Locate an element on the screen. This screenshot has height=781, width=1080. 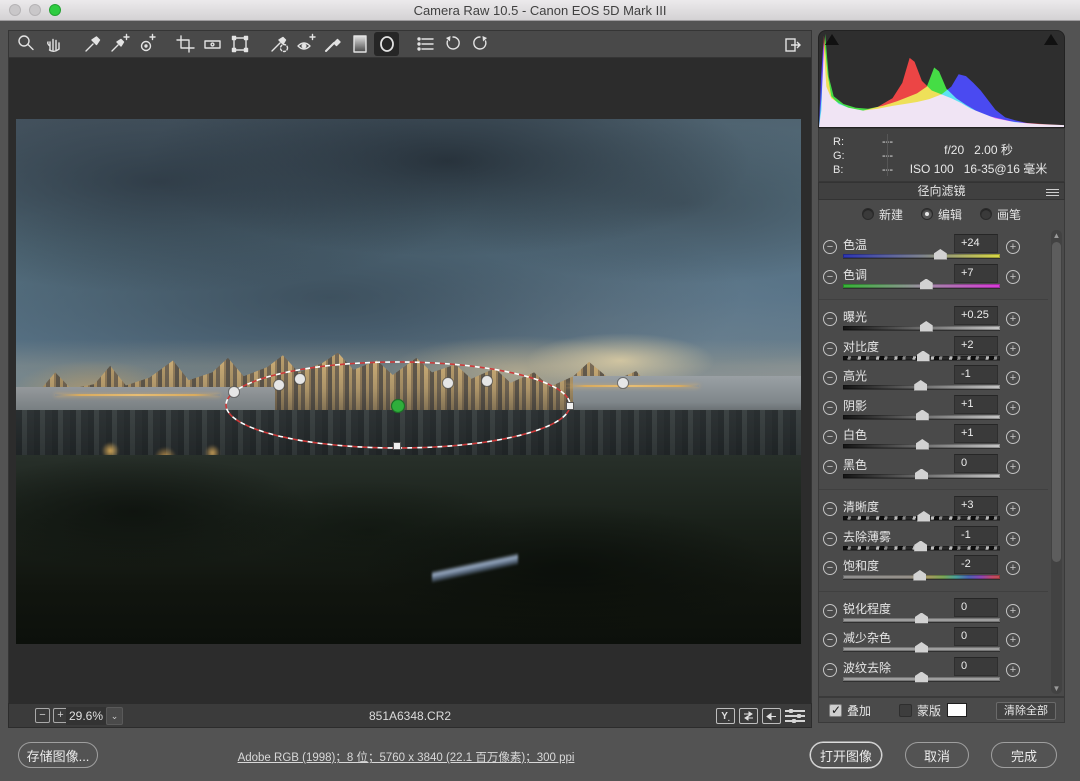
preview-preferences-icon is located at coordinates (795, 716).